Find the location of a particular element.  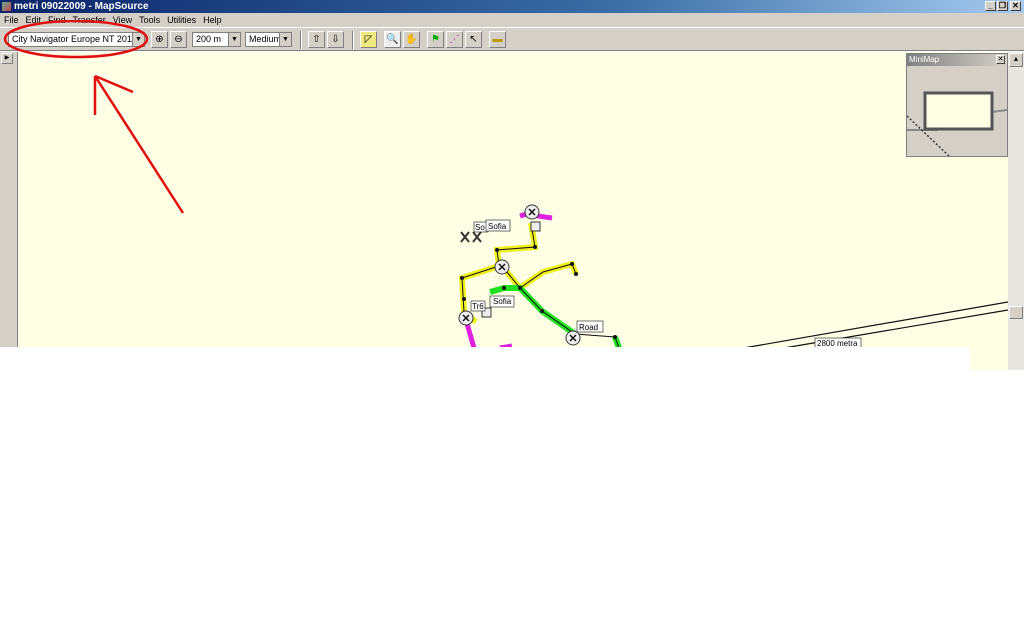

minimize-button: _ is located at coordinates (990, 6).